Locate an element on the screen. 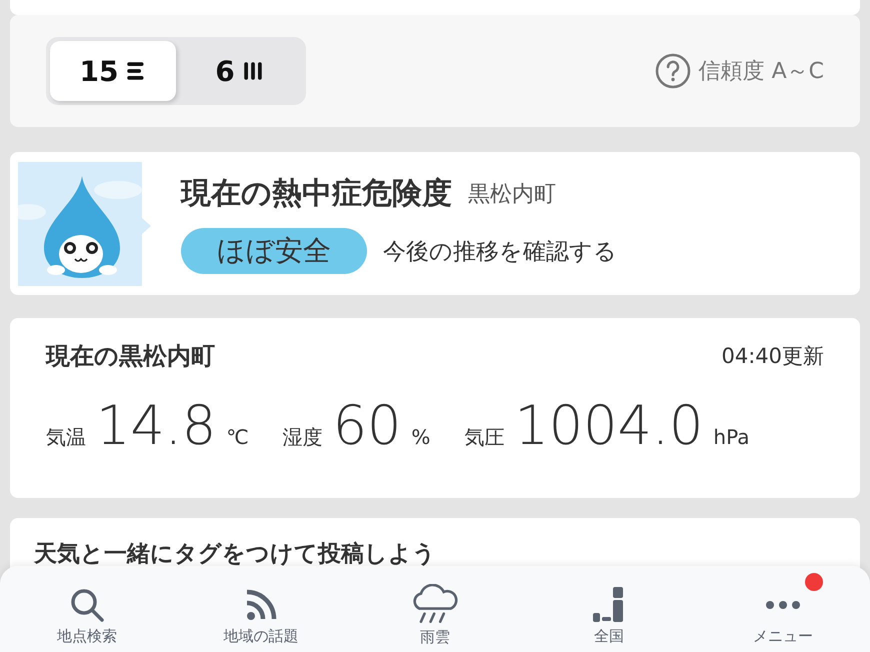  current-weather-title: 現在の黒松内町 is located at coordinates (130, 356).